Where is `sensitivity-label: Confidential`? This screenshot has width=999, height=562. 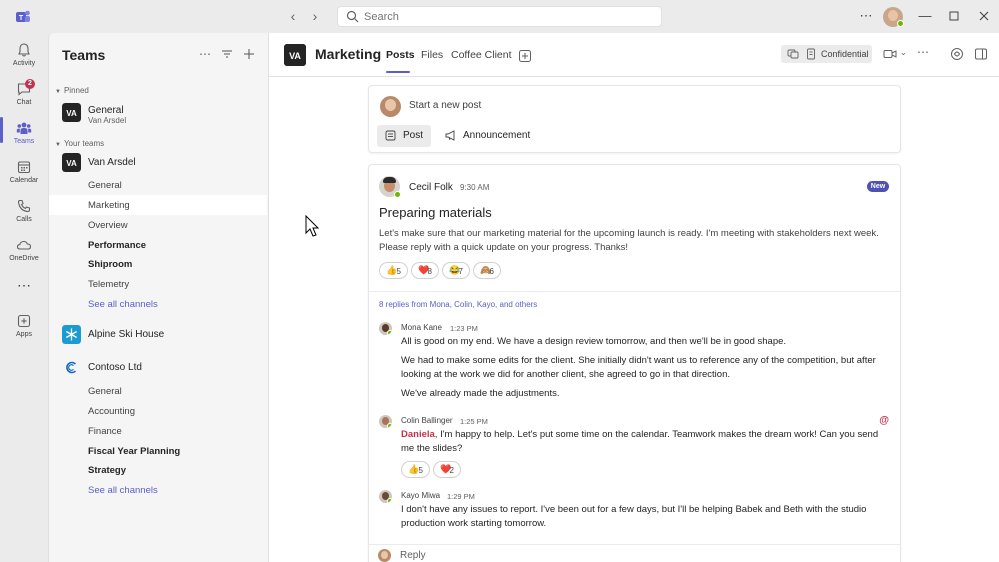
sensitivity-label: Confidential is located at coordinates (826, 54).